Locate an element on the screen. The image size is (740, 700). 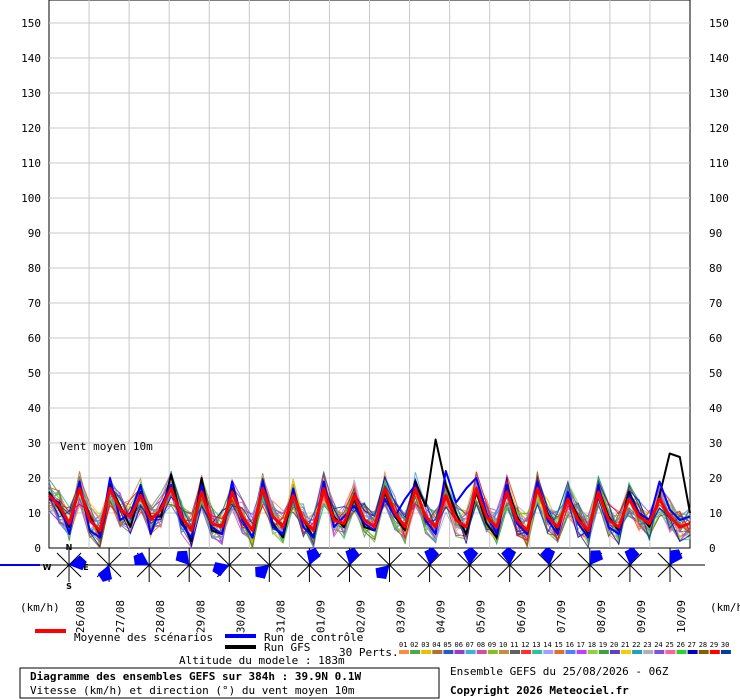
y-tick-label-left: 40 is located at coordinates (34, 408).